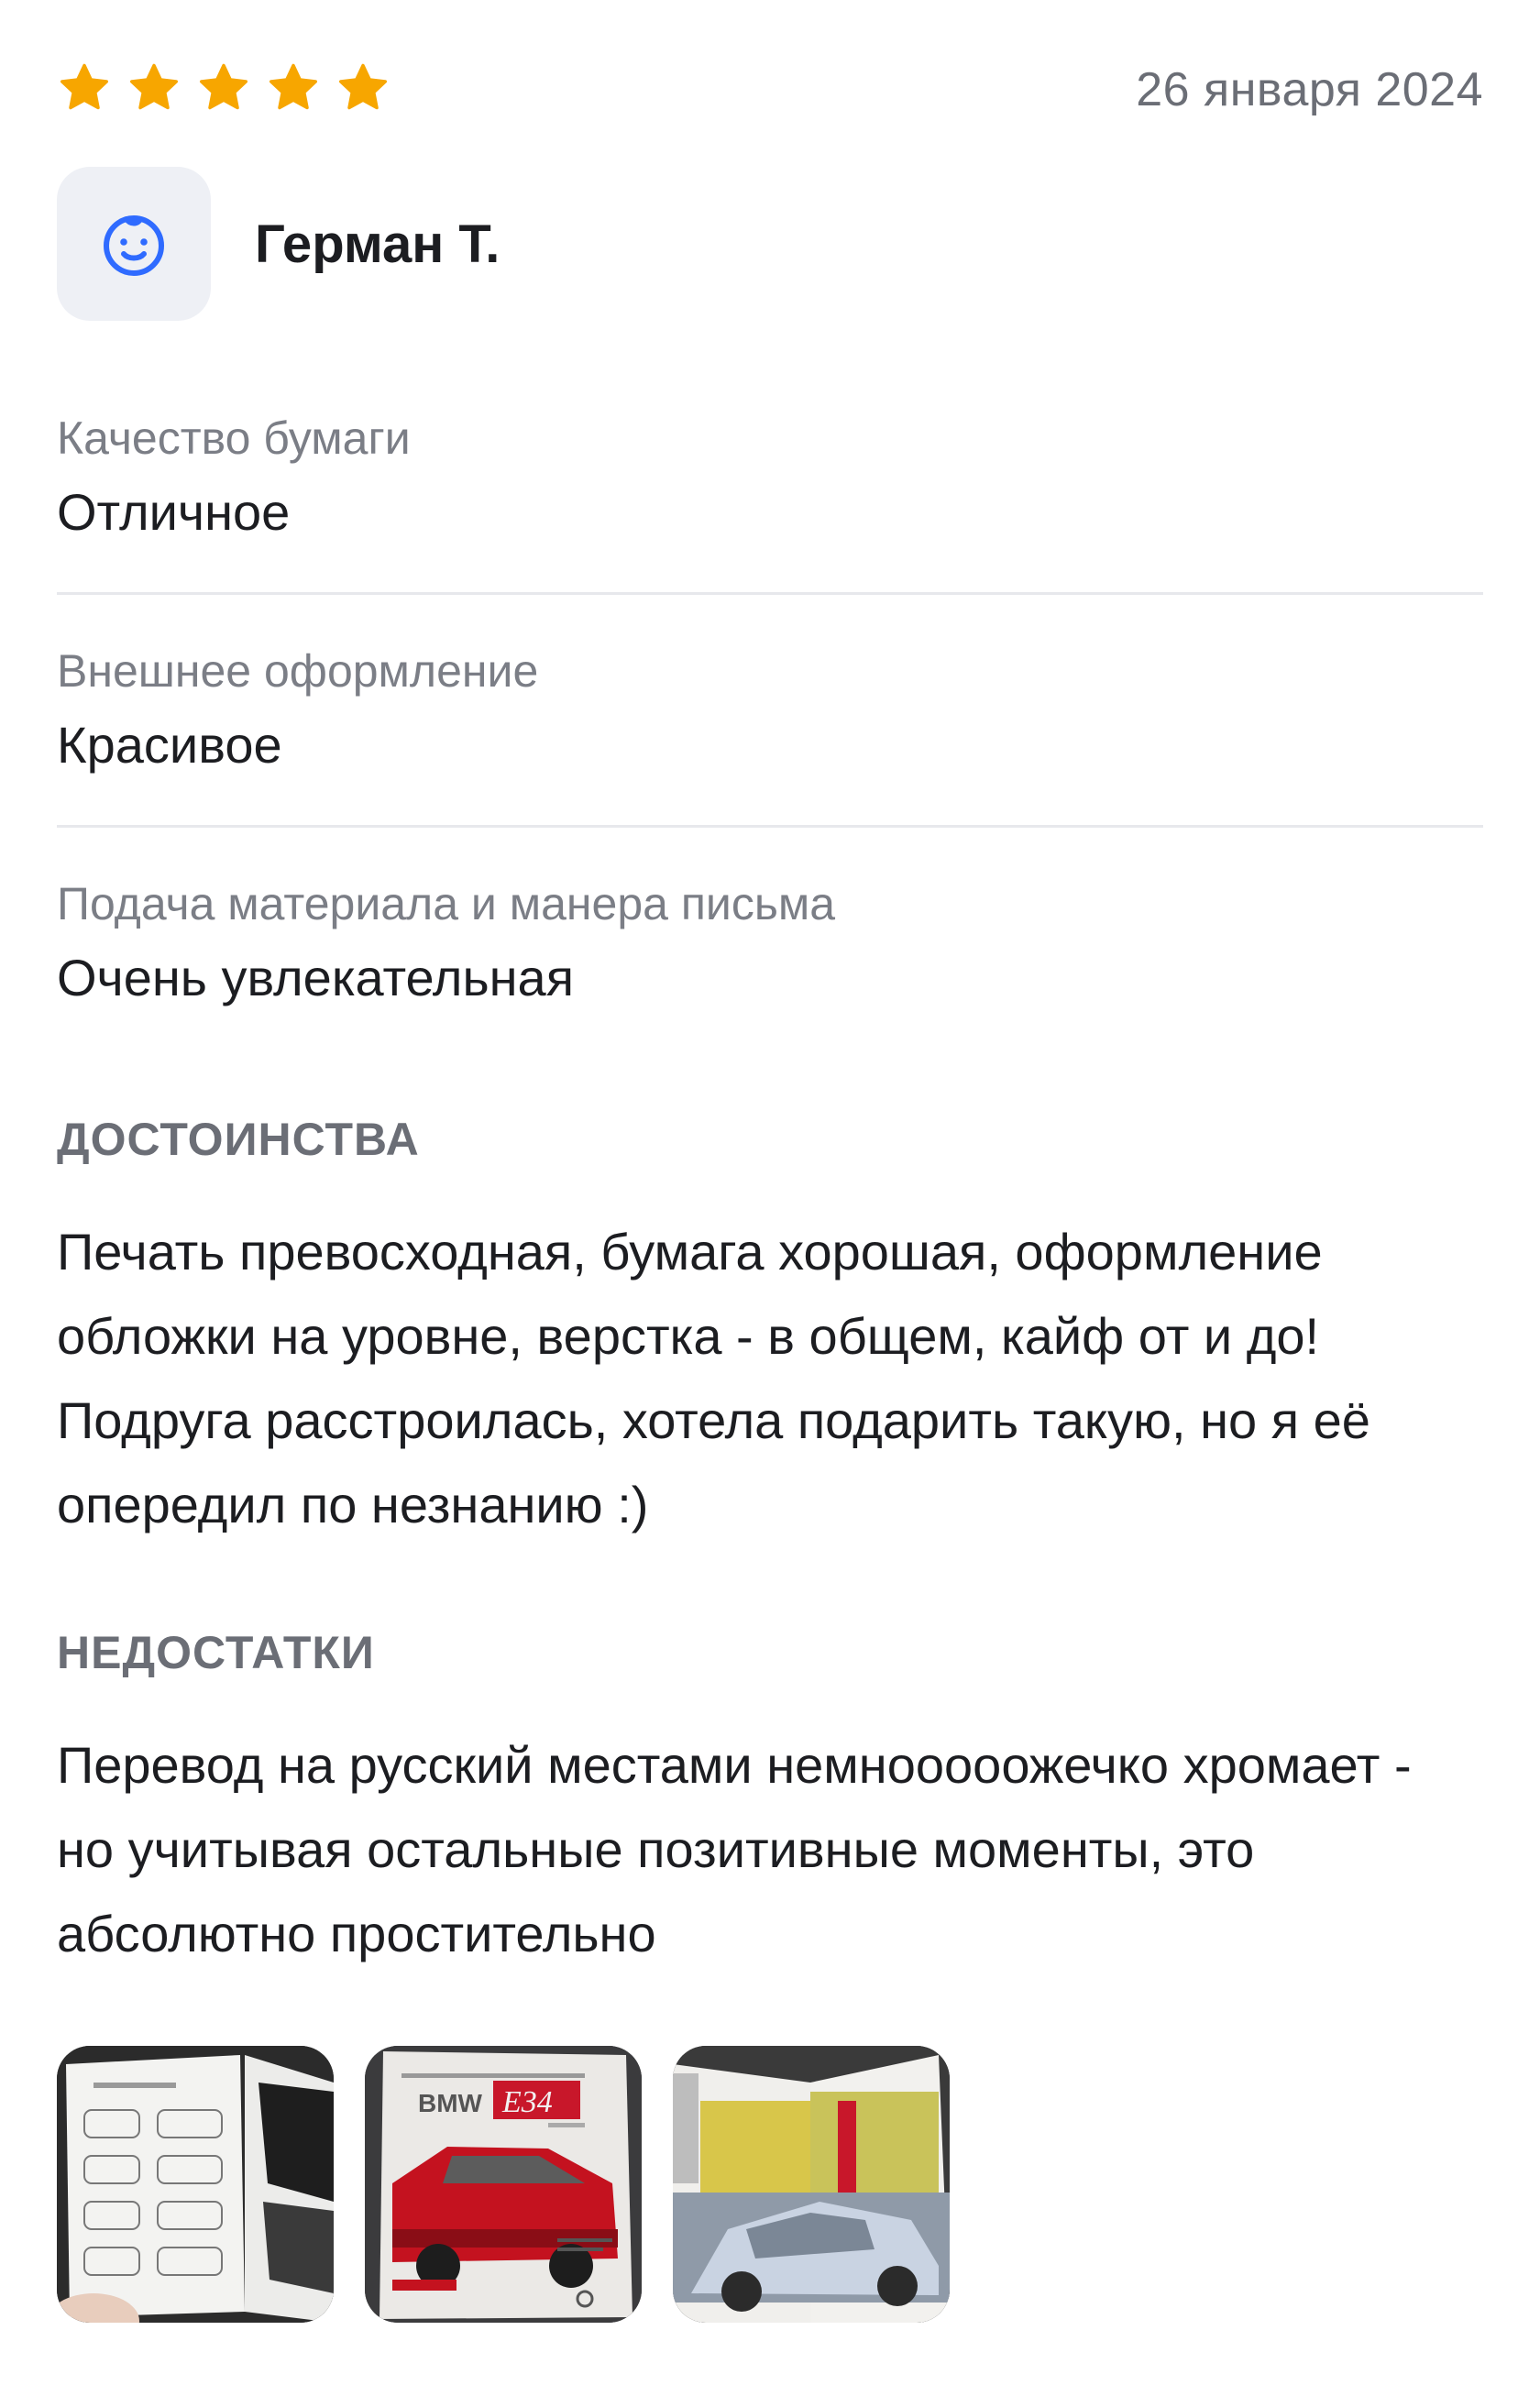  What do you see at coordinates (298, 671) in the screenshot?
I see `attribute-label: Внешнее оформление` at bounding box center [298, 671].